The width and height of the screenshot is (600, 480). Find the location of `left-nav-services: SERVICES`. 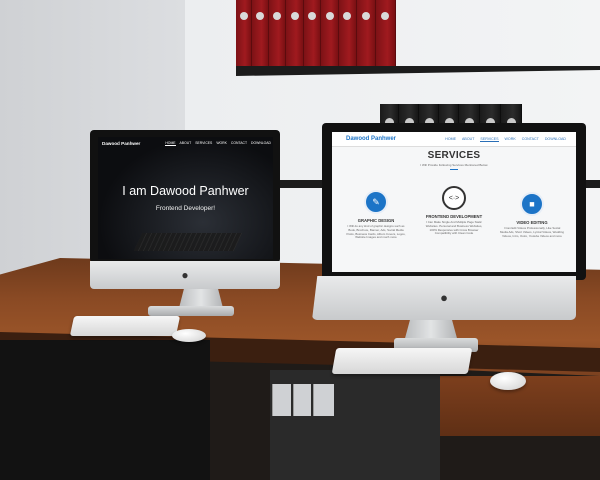

left-nav-services: SERVICES is located at coordinates (203, 143).